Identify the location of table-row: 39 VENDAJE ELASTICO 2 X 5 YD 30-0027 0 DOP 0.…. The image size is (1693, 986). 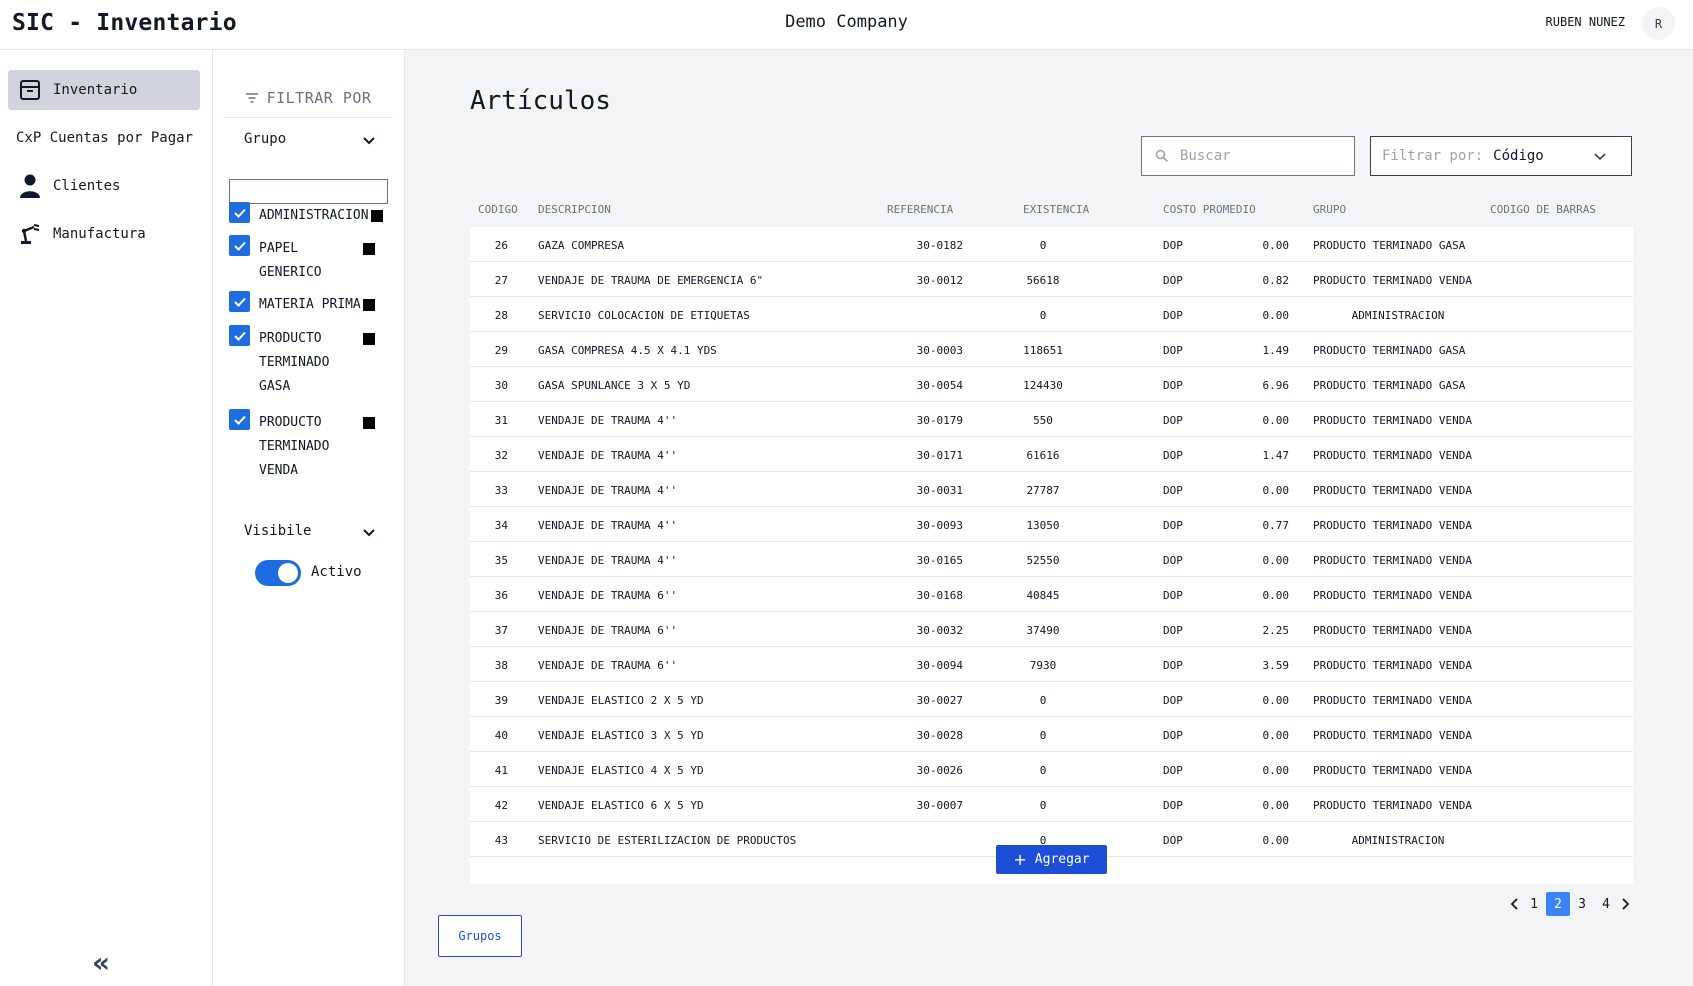
(1051, 699).